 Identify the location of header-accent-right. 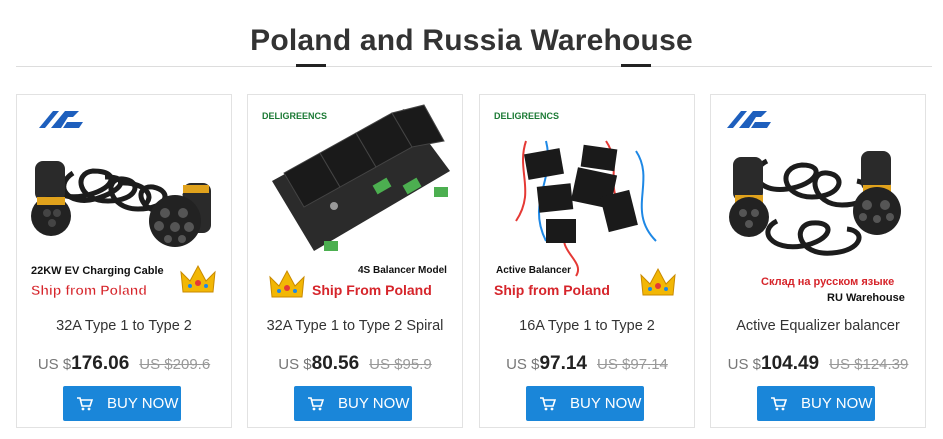
(636, 65).